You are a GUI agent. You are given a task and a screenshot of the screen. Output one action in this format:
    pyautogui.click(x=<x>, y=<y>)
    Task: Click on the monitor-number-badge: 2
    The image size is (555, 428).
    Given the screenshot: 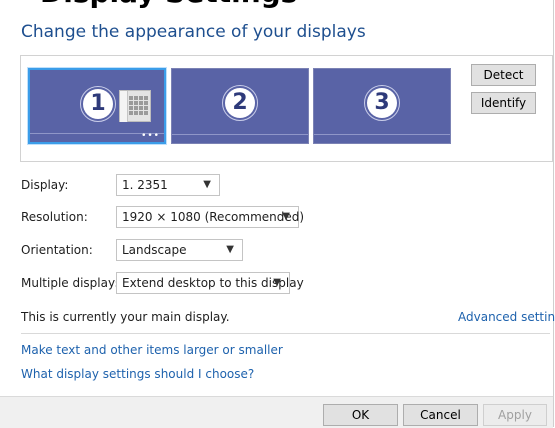 What is the action you would take?
    pyautogui.click(x=240, y=103)
    